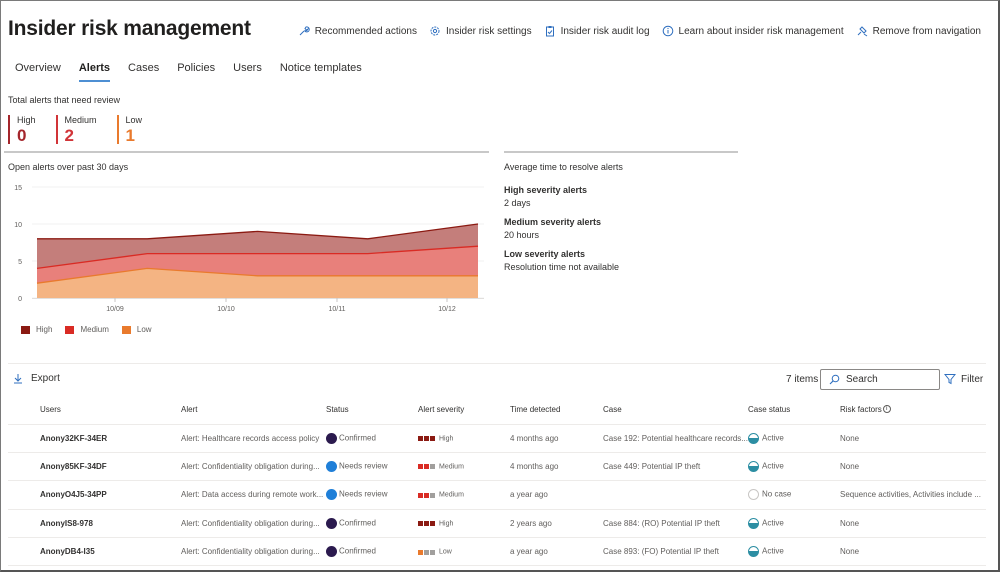 The height and width of the screenshot is (572, 1000). I want to click on column-header-case-status: Case status, so click(794, 410).